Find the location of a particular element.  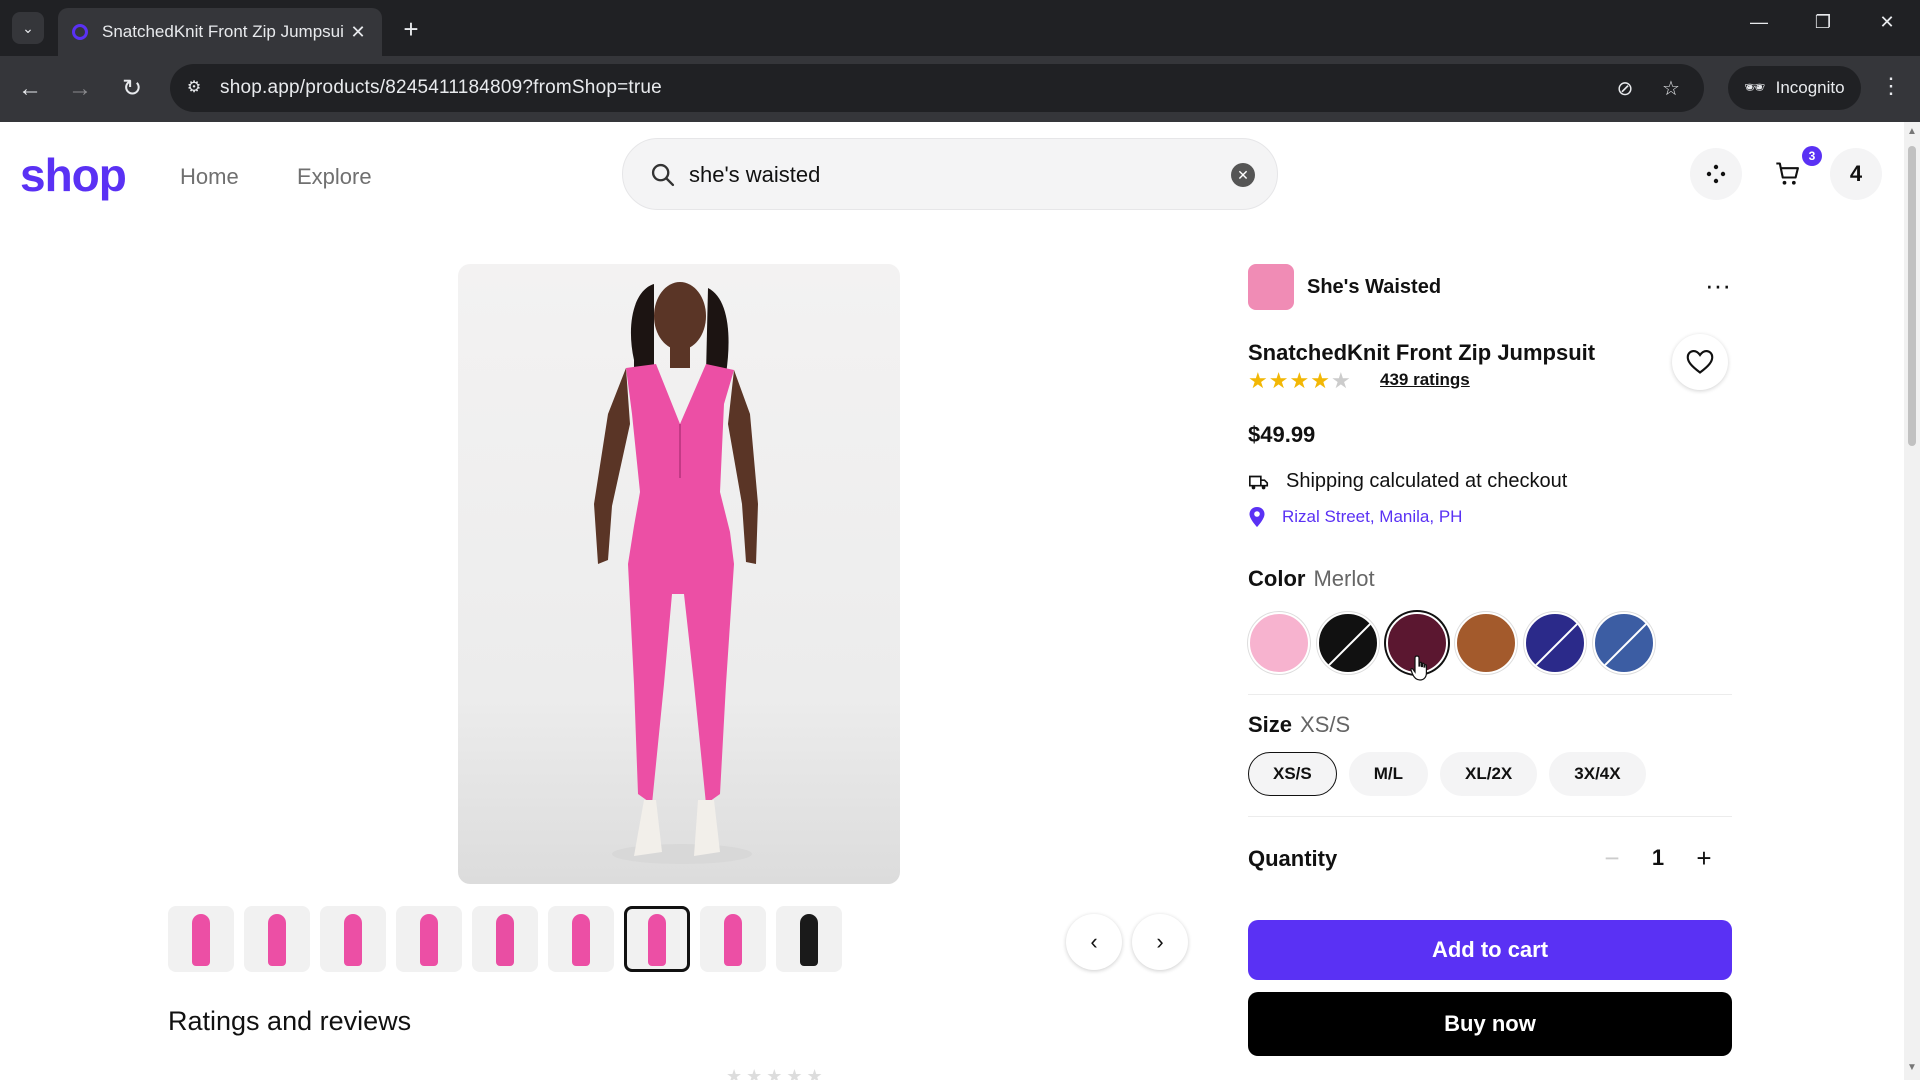

incognito-indicator: 🕶 Incognito is located at coordinates (1794, 88).